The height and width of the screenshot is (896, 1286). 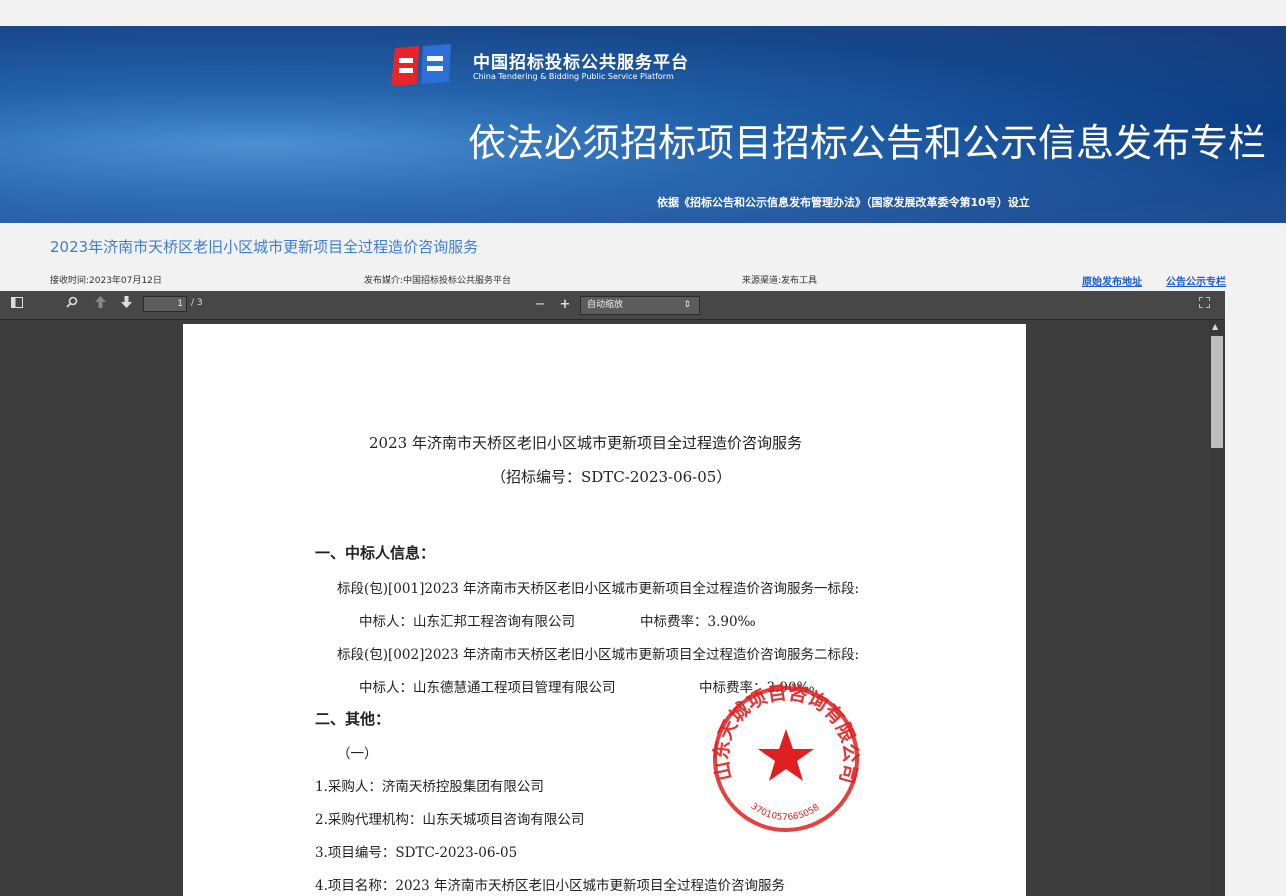 I want to click on pdf-toolbar: 1 / 3 − + 自动缩放 ⇕, so click(x=612, y=305).